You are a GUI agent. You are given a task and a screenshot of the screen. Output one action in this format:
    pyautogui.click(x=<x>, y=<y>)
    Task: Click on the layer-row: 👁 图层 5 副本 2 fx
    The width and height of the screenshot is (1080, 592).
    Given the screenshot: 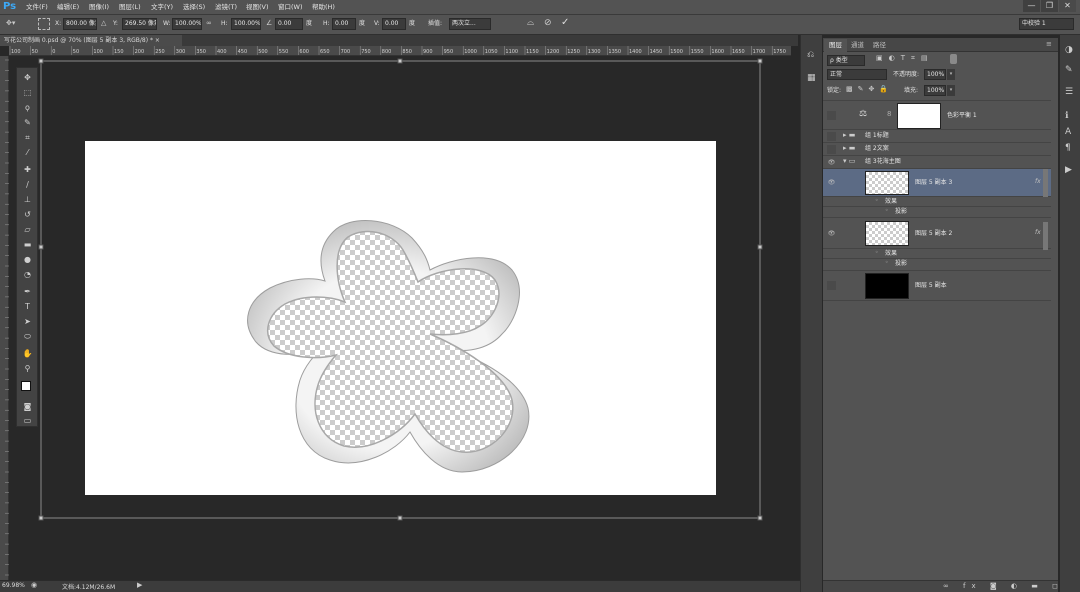 What is the action you would take?
    pyautogui.click(x=937, y=233)
    